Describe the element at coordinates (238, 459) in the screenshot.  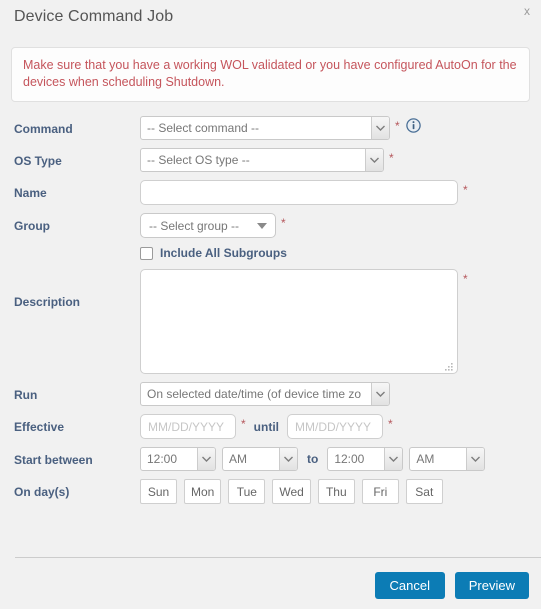
I see `start-from-meridiem-value: AM` at that location.